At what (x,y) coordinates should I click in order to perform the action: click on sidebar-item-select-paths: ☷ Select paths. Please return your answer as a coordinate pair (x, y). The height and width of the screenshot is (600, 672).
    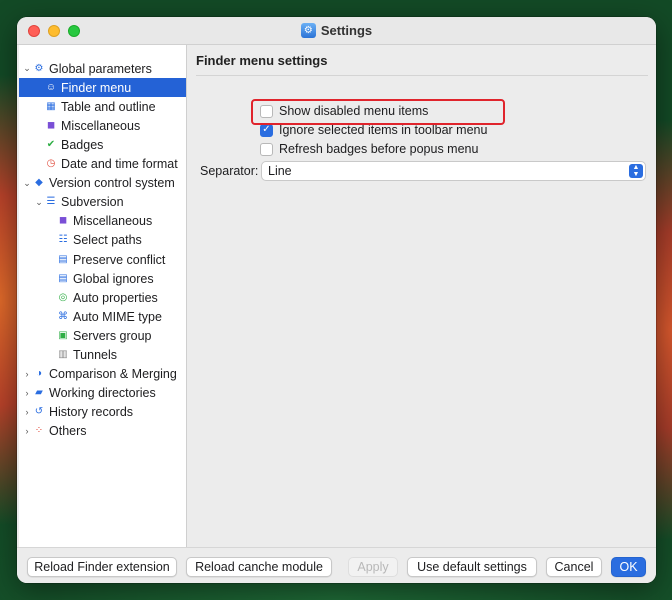
    Looking at the image, I should click on (102, 240).